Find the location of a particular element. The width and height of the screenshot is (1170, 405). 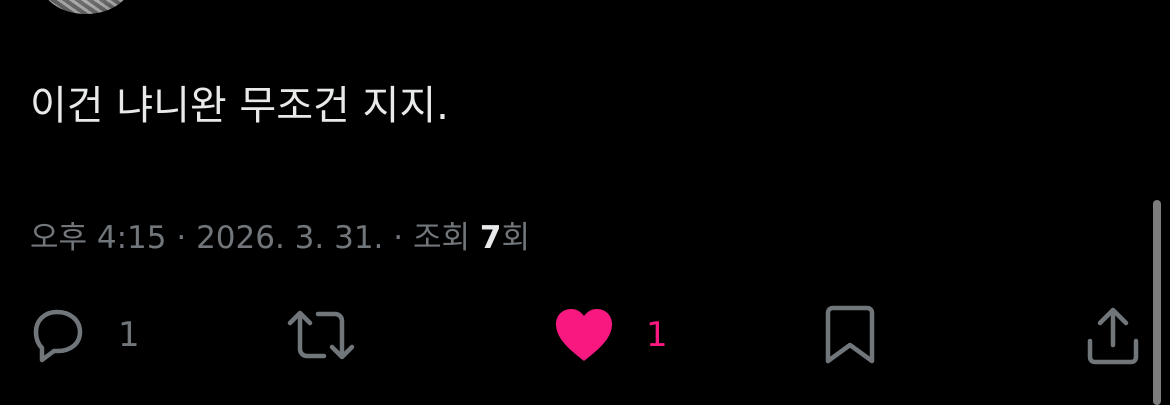

reply-icon is located at coordinates (58, 335).